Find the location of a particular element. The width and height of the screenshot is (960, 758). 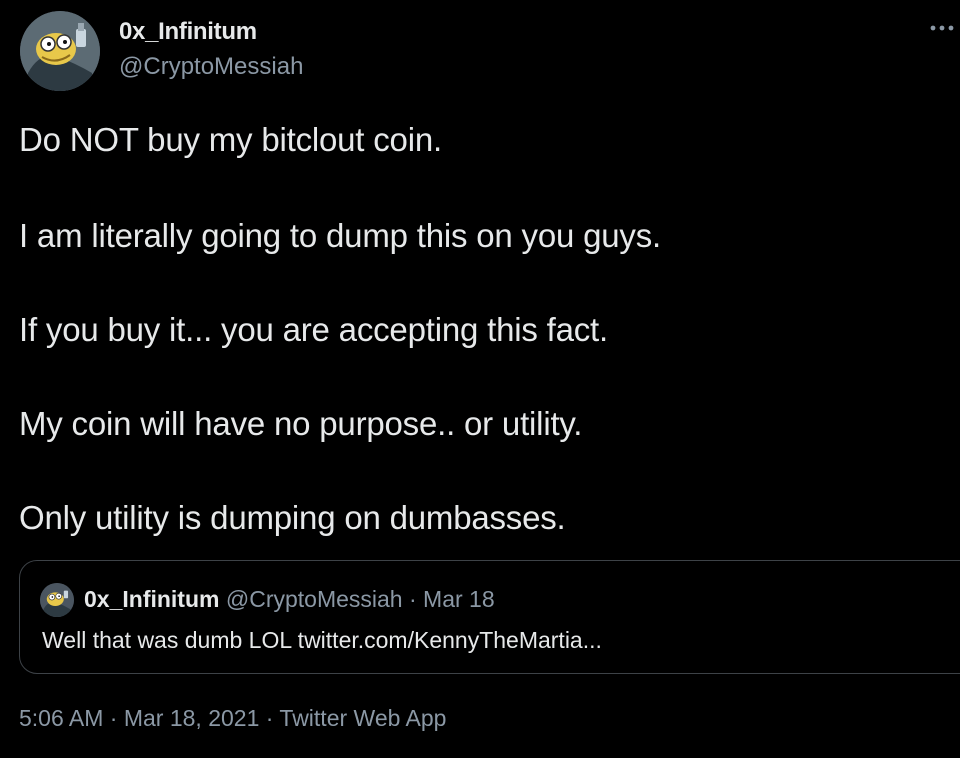

avatar is located at coordinates (60, 51).